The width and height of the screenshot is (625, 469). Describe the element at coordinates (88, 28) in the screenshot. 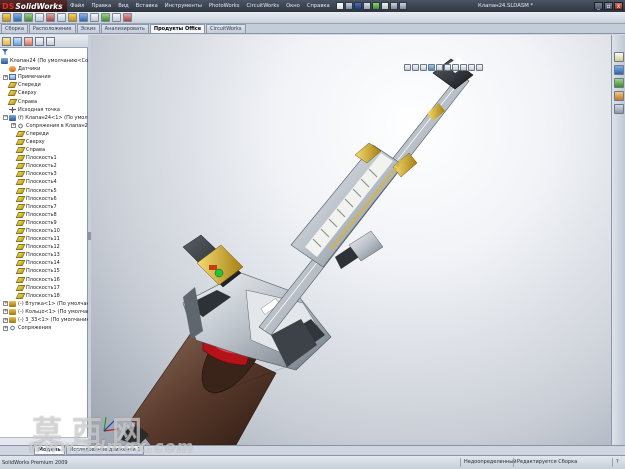

I see `tab-sketch: Эскиз` at that location.